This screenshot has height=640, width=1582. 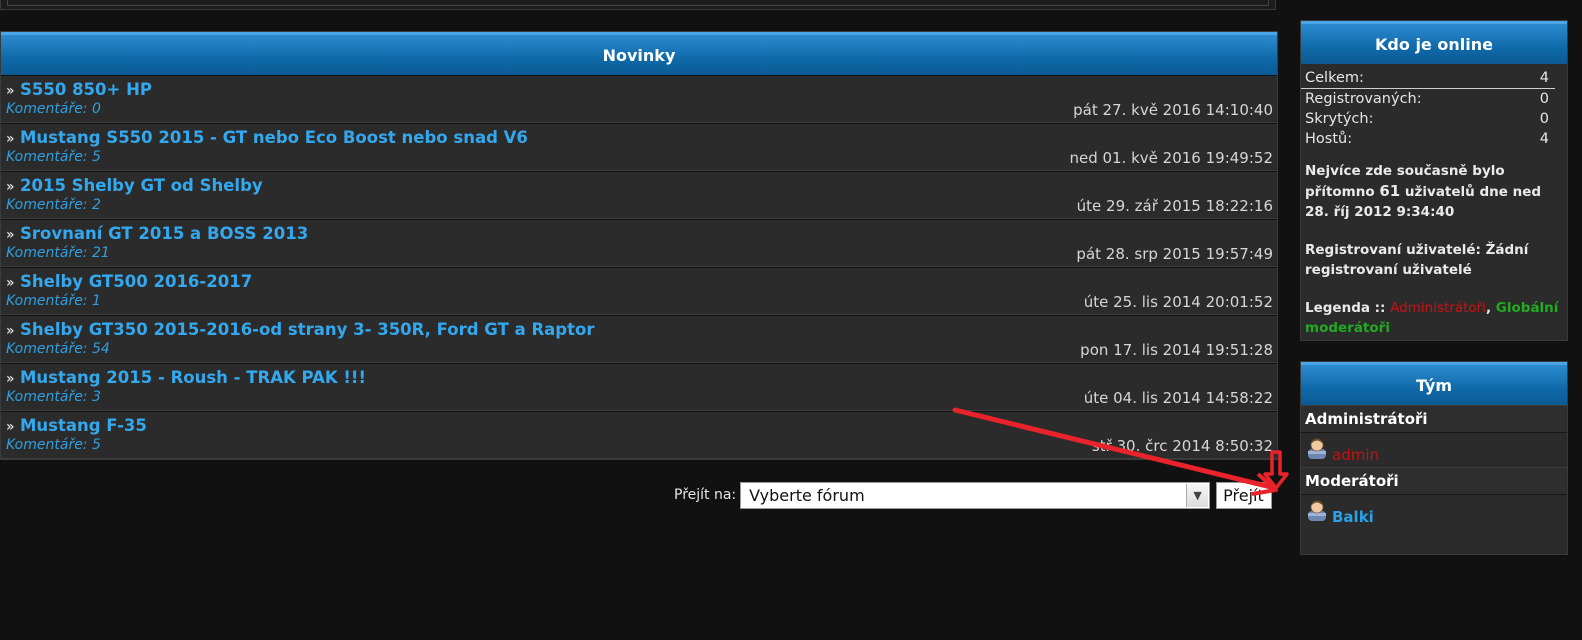 What do you see at coordinates (1178, 302) in the screenshot?
I see `news-date: úte 25. lis 2014 20:01:52` at bounding box center [1178, 302].